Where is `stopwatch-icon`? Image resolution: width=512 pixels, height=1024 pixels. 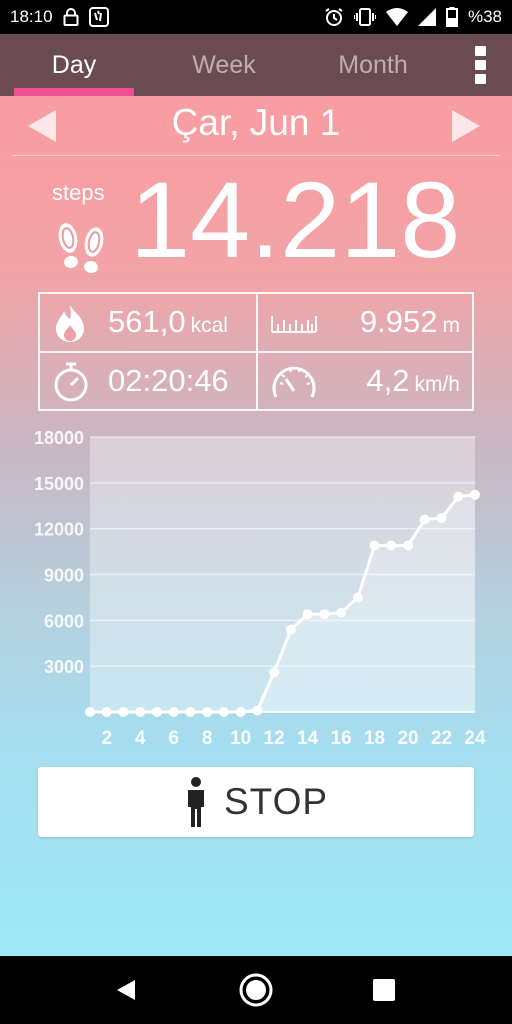
stopwatch-icon is located at coordinates (71, 382).